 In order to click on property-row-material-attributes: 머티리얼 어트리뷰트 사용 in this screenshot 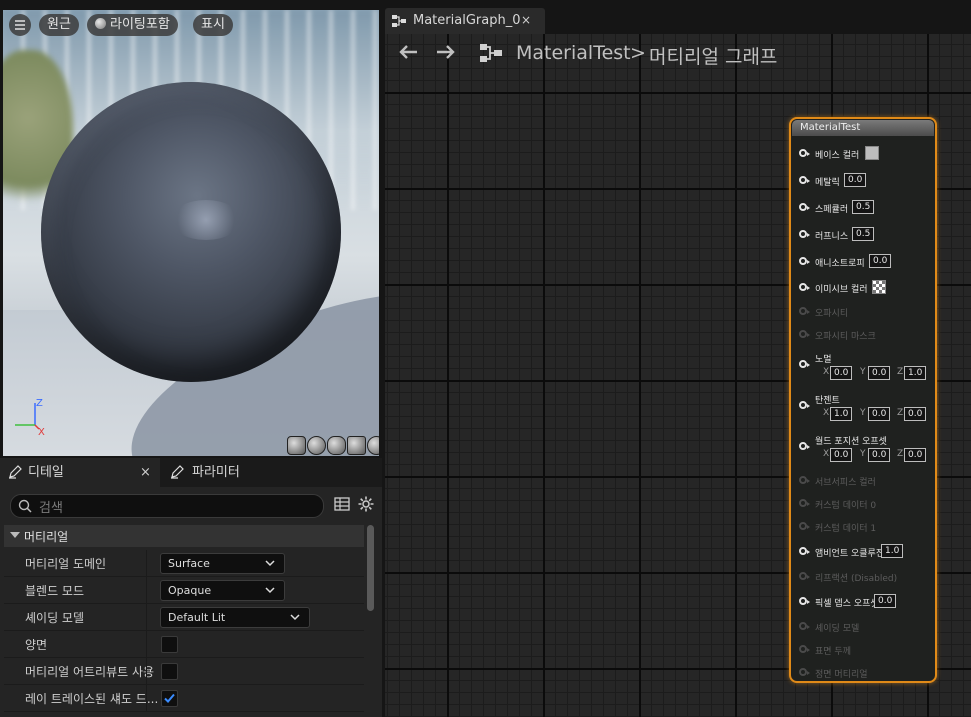, I will do `click(184, 671)`.